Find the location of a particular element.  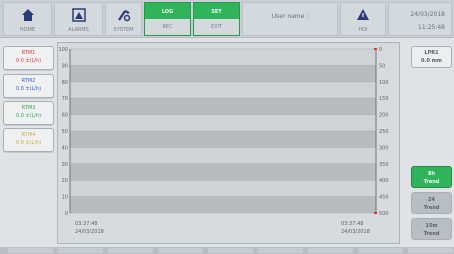

right-tick-label: 300 is located at coordinates (384, 148).